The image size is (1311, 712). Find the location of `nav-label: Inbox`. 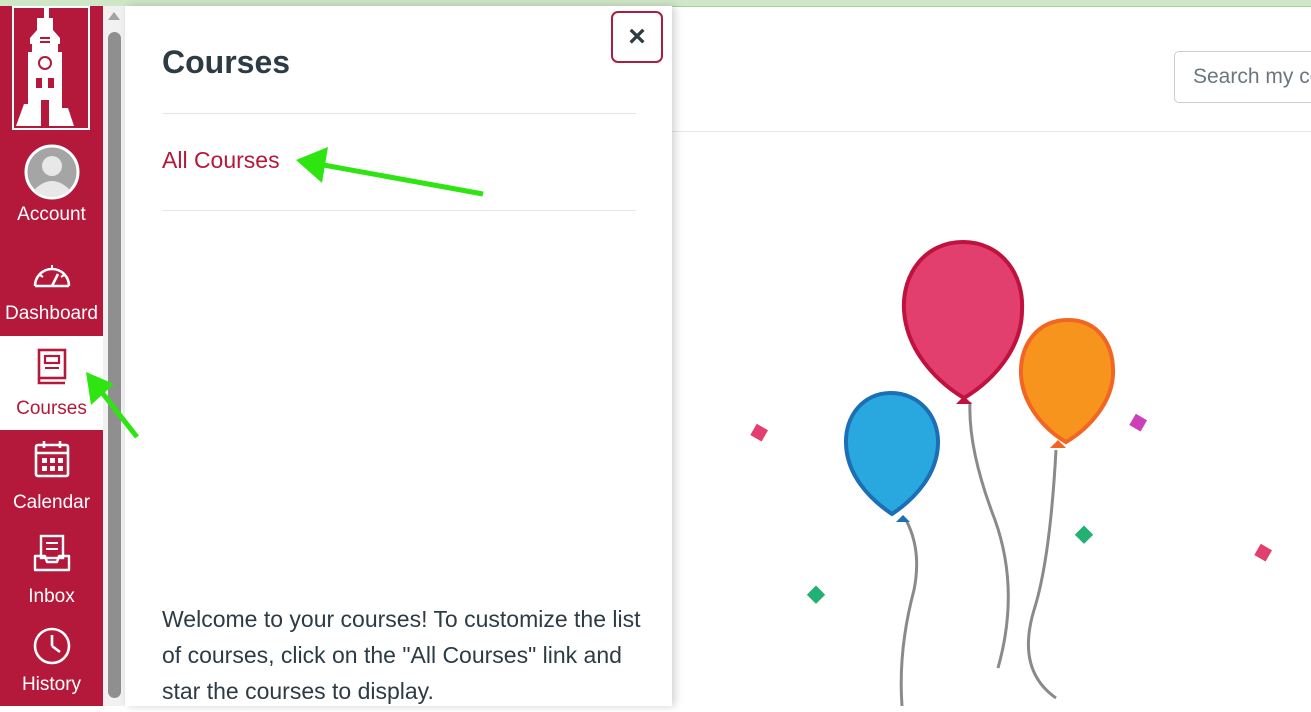

nav-label: Inbox is located at coordinates (51, 596).